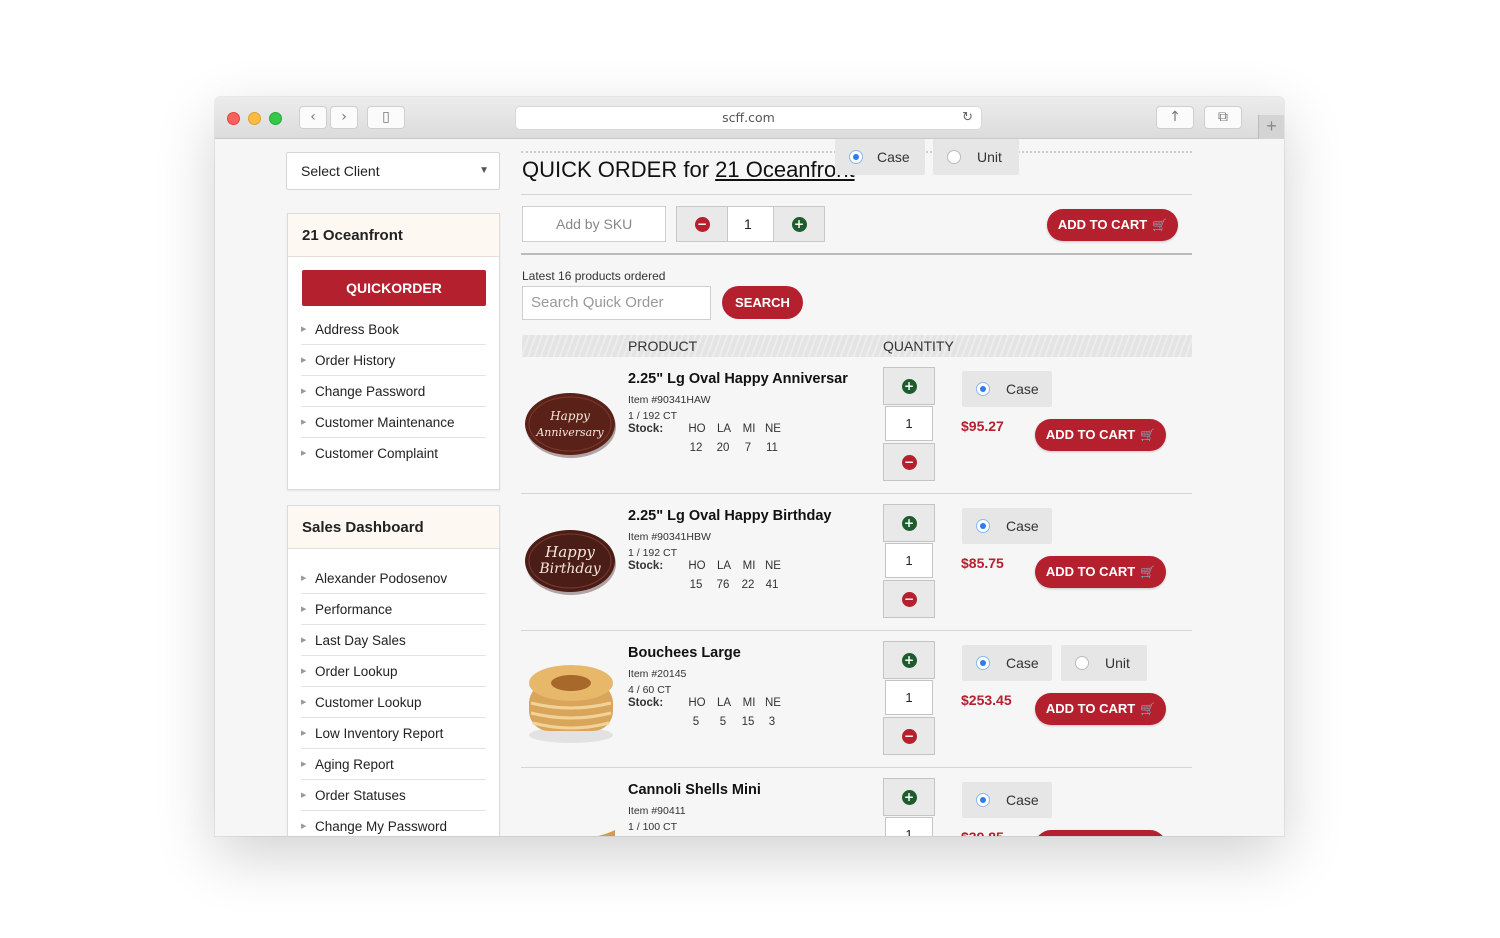 The height and width of the screenshot is (938, 1500). I want to click on menu-item-label: Low Inventory Report, so click(379, 733).